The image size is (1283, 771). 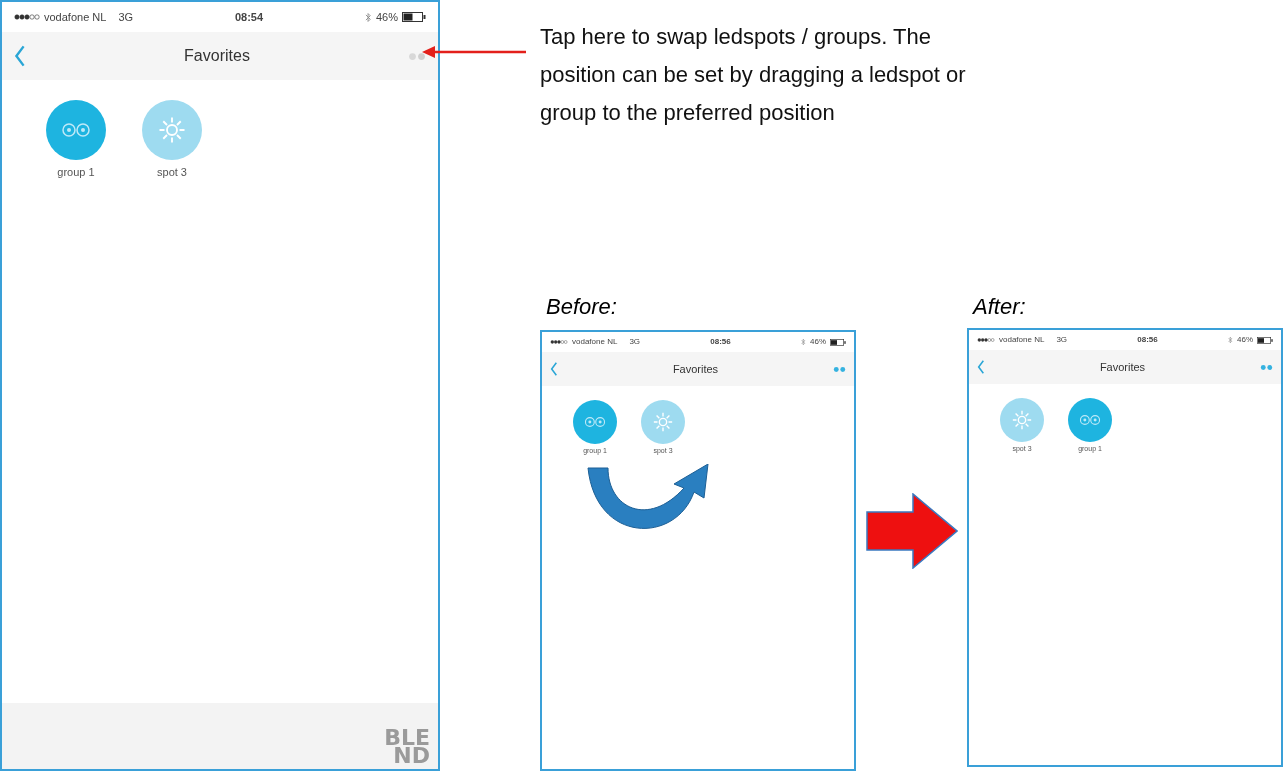 What do you see at coordinates (407, 747) in the screenshot?
I see `brand-logo: BLE ND` at bounding box center [407, 747].